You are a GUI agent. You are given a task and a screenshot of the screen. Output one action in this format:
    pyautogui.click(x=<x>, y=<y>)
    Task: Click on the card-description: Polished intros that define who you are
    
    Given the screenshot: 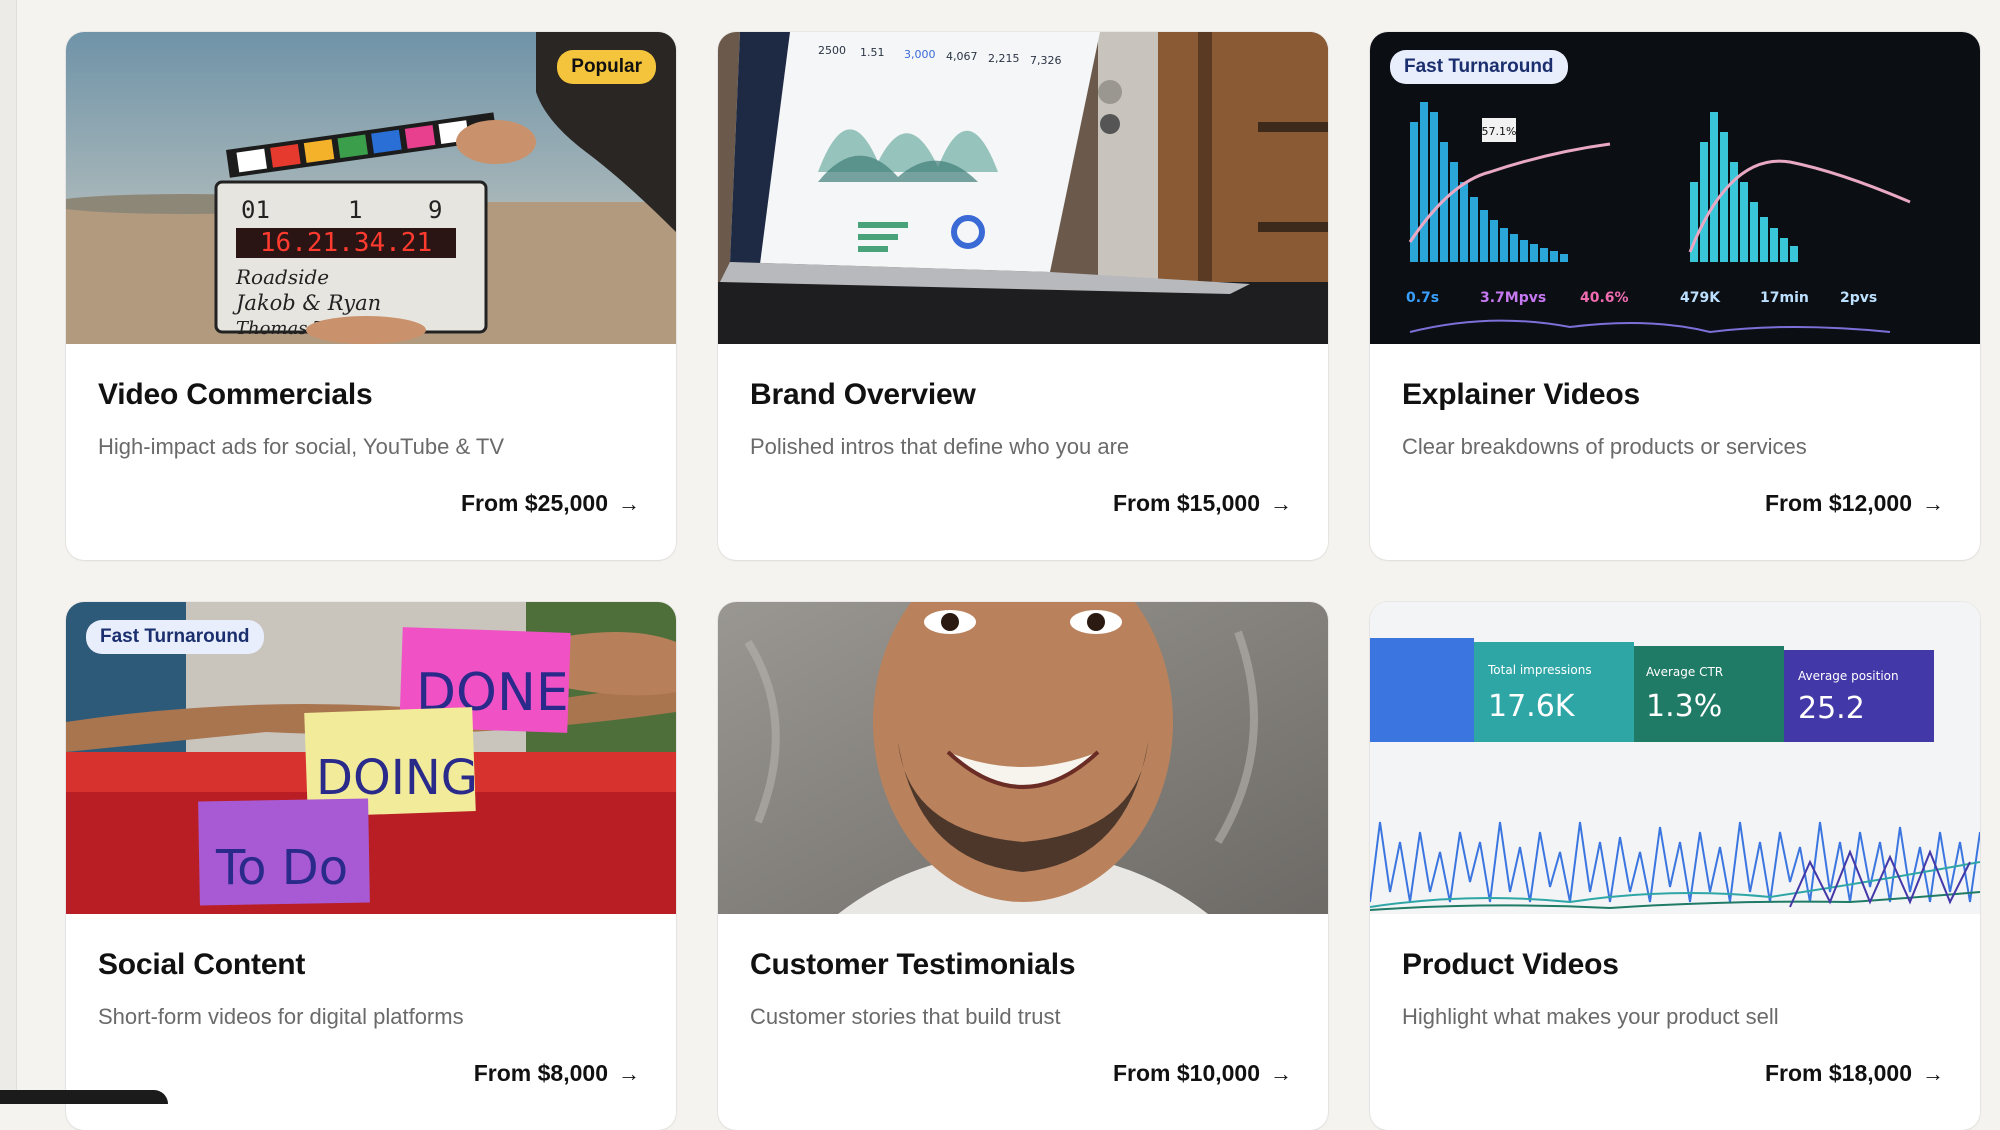 What is the action you would take?
    pyautogui.click(x=940, y=446)
    